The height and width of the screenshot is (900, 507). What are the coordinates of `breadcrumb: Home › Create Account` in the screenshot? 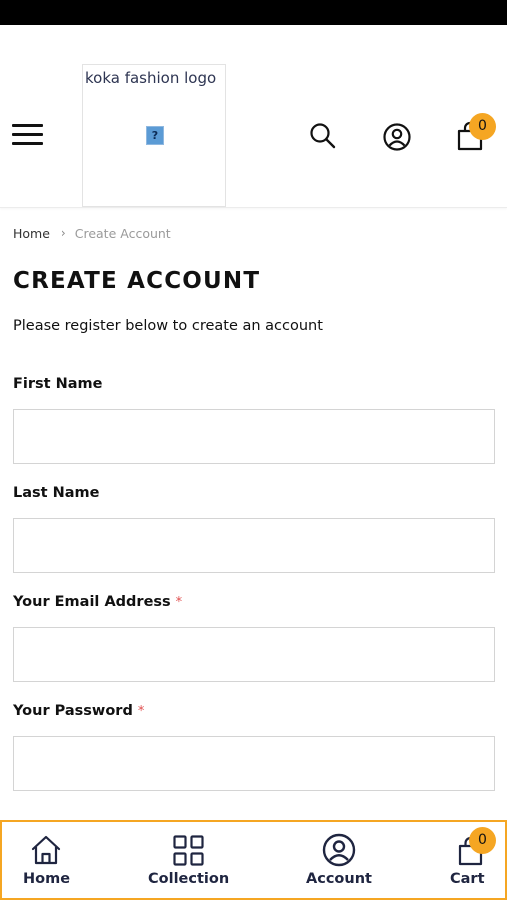 It's located at (92, 233).